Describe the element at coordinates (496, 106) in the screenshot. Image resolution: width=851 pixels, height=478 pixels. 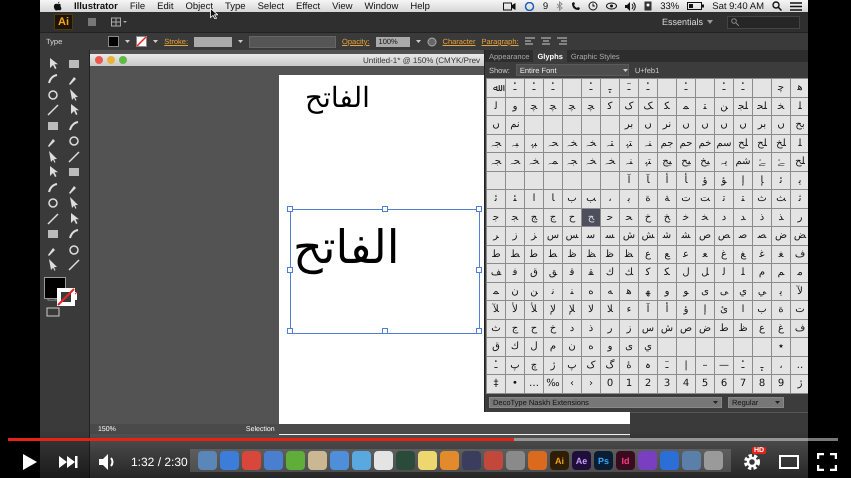
I see `glyph-cell: ﻟ` at that location.